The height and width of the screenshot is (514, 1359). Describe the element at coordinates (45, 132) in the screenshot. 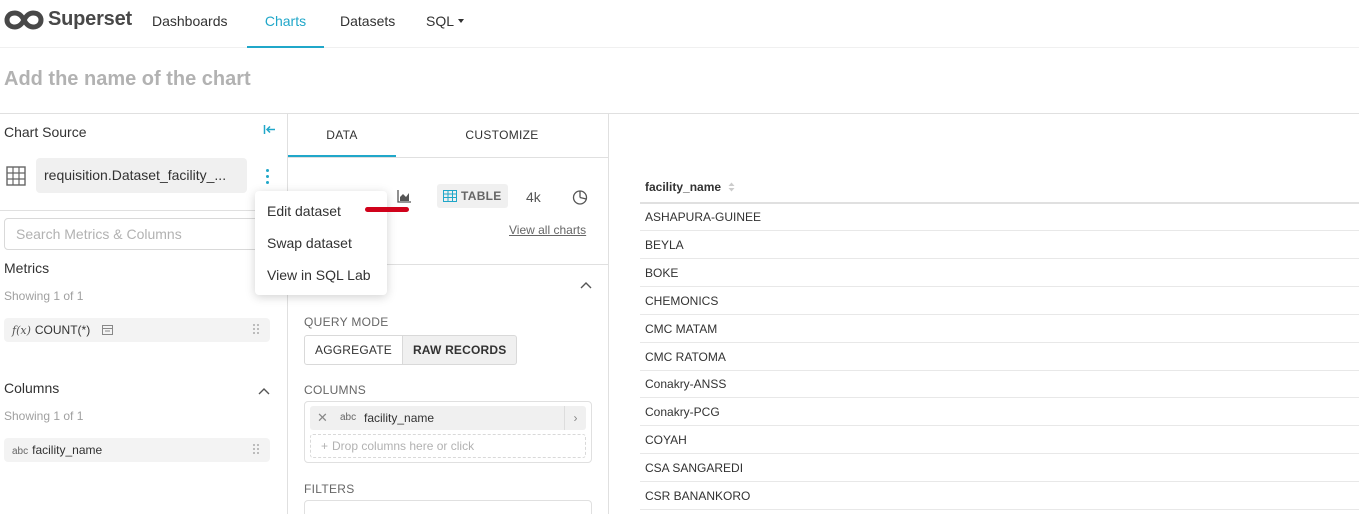

I see `chart-source-title: Chart Source` at that location.